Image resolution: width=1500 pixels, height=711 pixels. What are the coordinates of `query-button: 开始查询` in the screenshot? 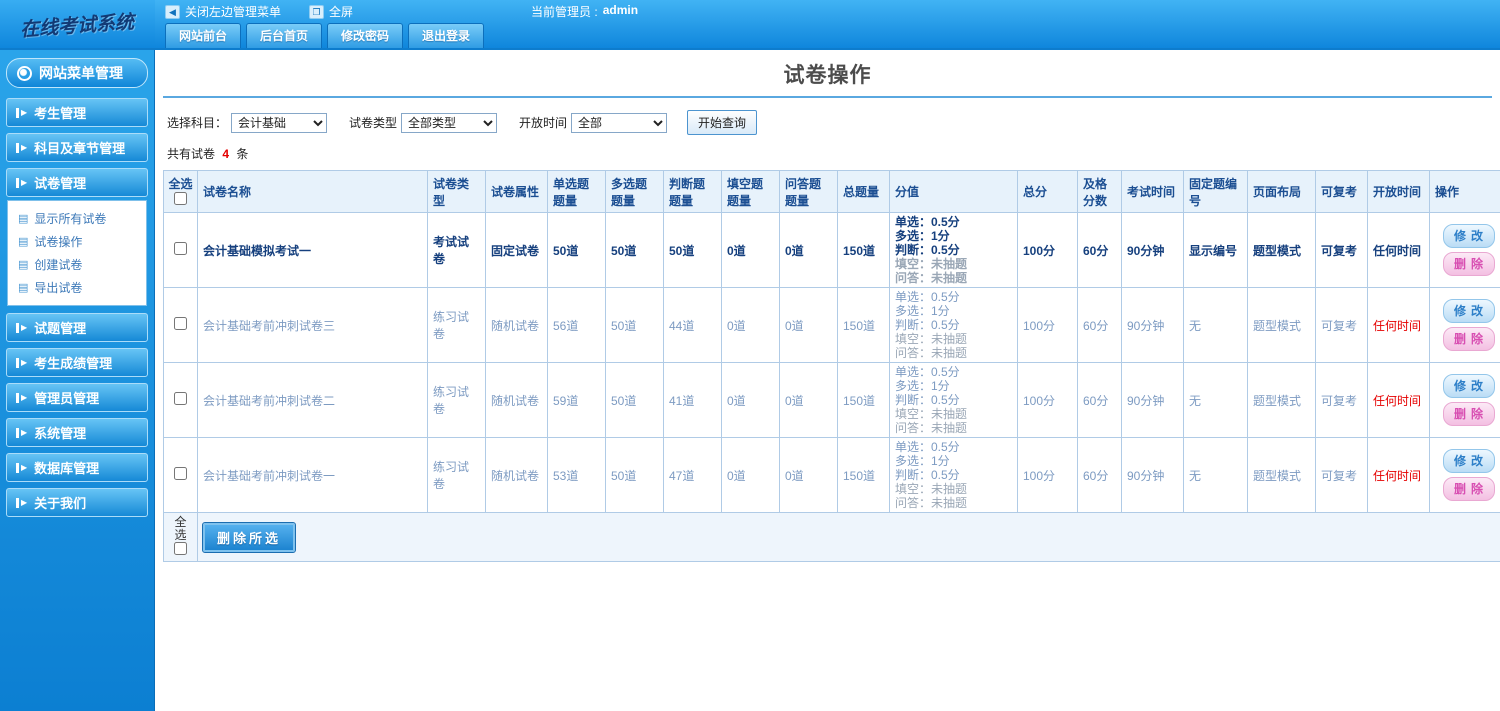 It's located at (722, 122).